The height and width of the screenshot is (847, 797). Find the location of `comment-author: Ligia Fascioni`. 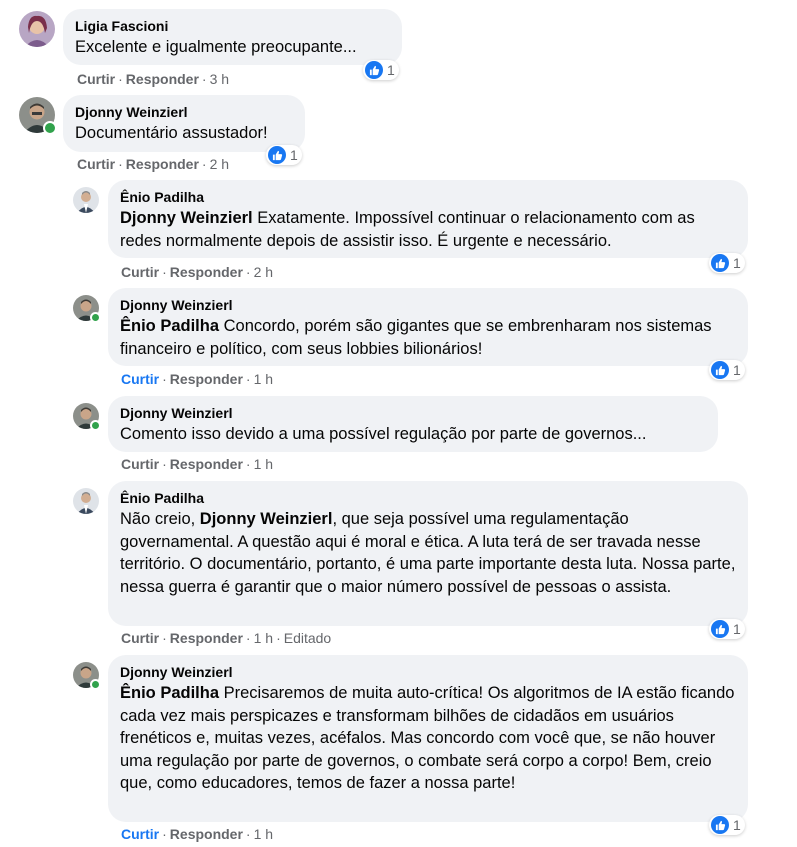

comment-author: Ligia Fascioni is located at coordinates (232, 26).